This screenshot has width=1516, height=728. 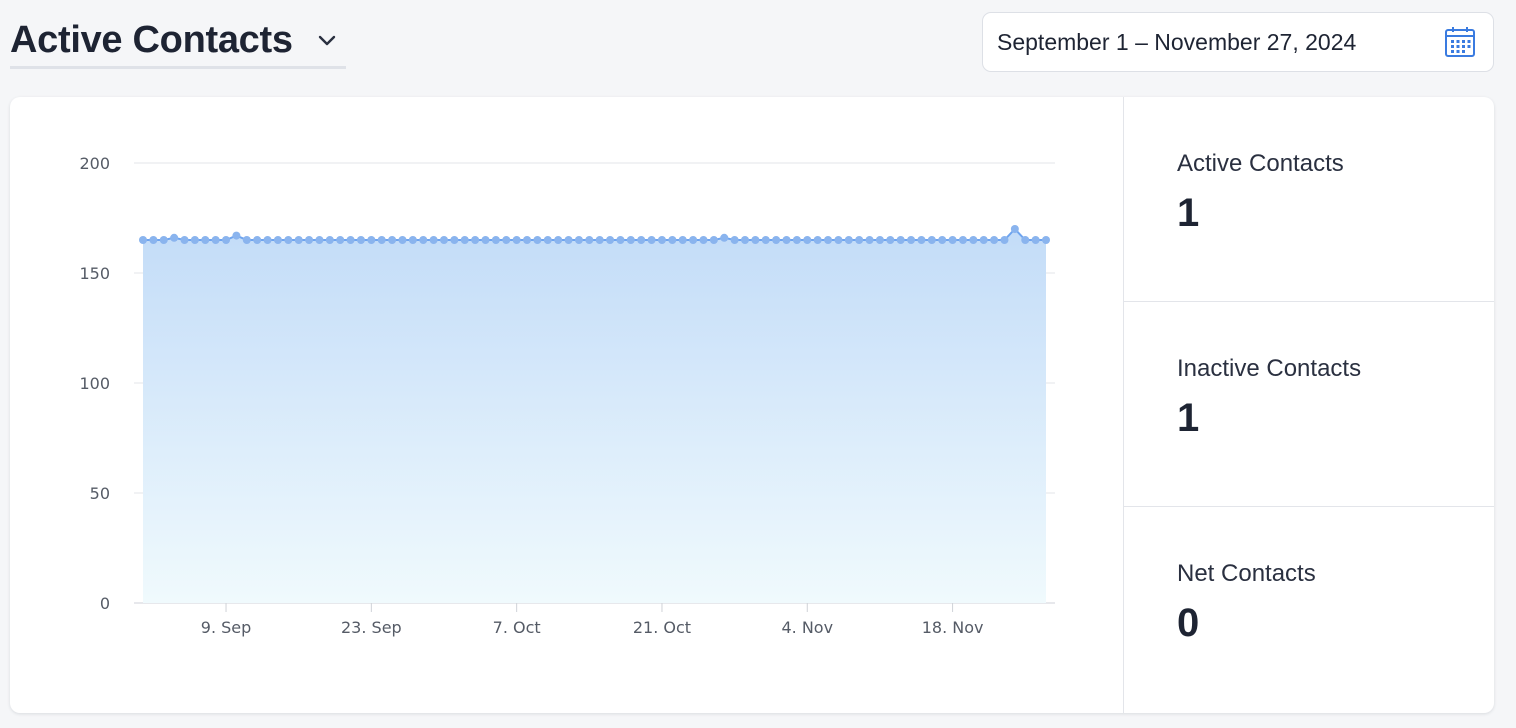 I want to click on calendar-icon, so click(x=1460, y=42).